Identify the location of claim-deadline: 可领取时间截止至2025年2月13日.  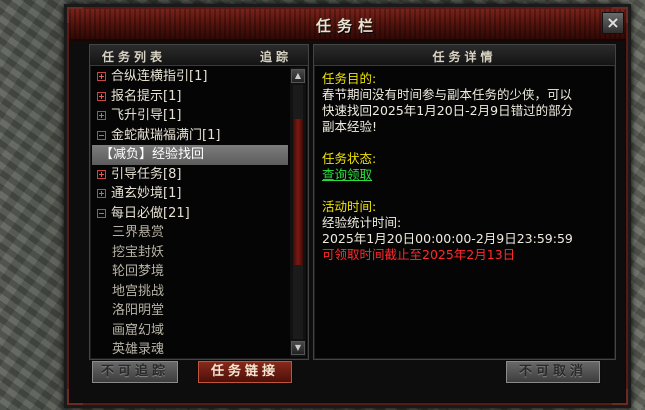
(419, 254).